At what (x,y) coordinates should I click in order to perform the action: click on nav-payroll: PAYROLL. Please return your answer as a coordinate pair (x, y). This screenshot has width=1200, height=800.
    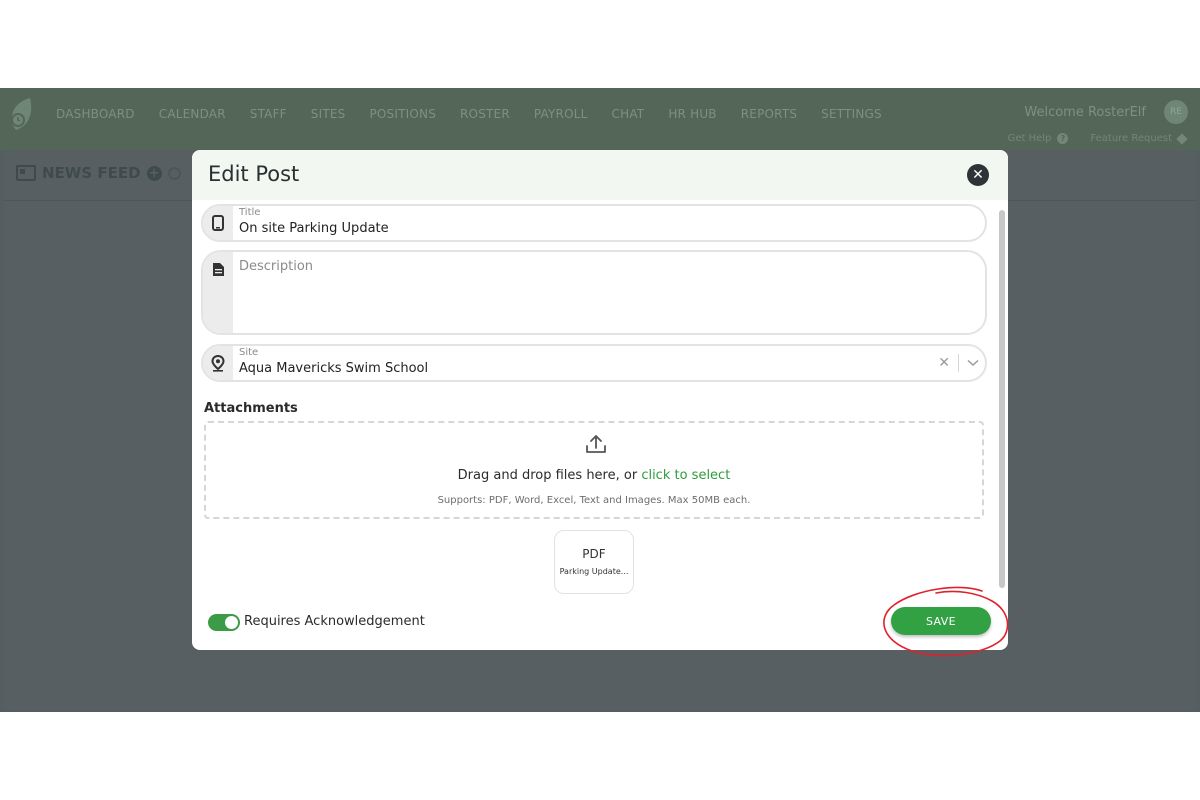
    Looking at the image, I should click on (561, 114).